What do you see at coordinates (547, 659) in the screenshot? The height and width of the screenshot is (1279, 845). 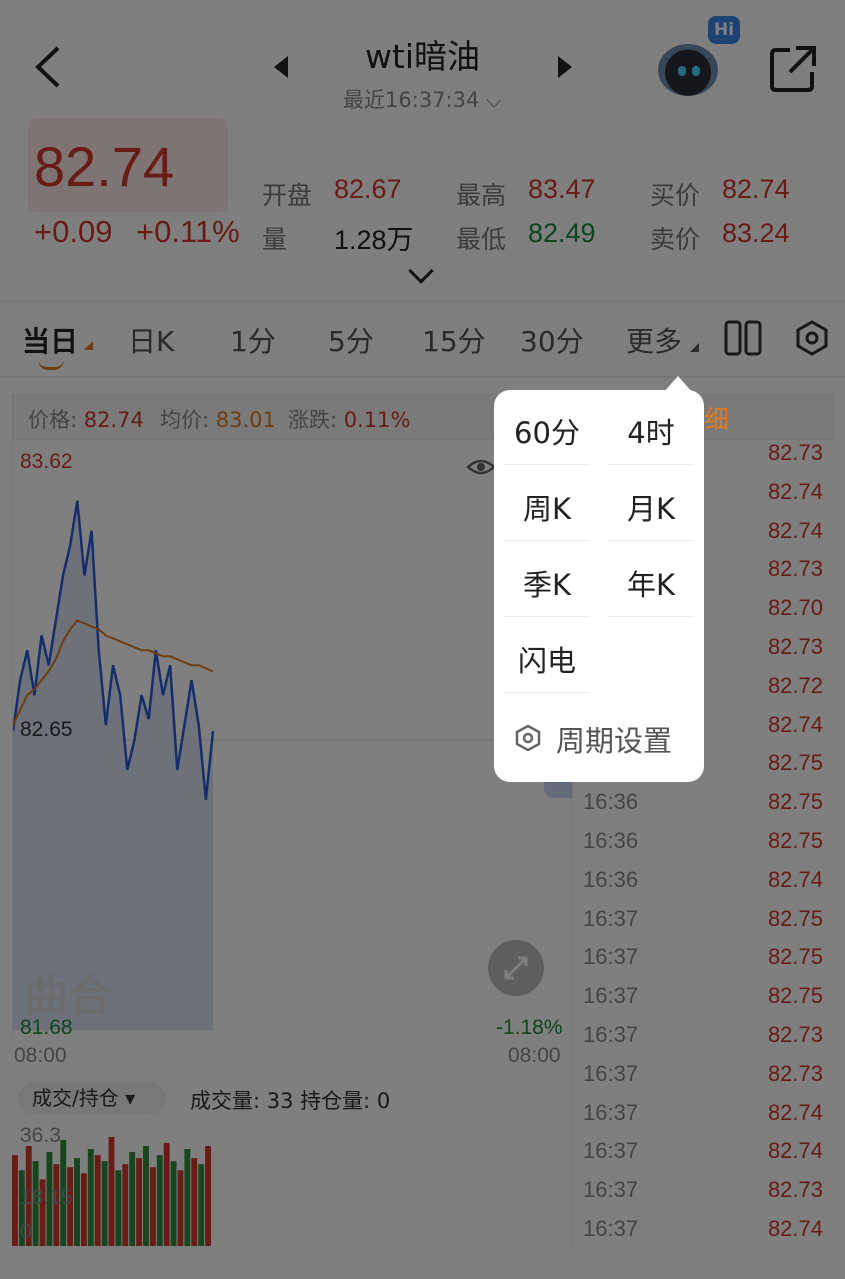 I see `menu-item-lightning: 闪电` at bounding box center [547, 659].